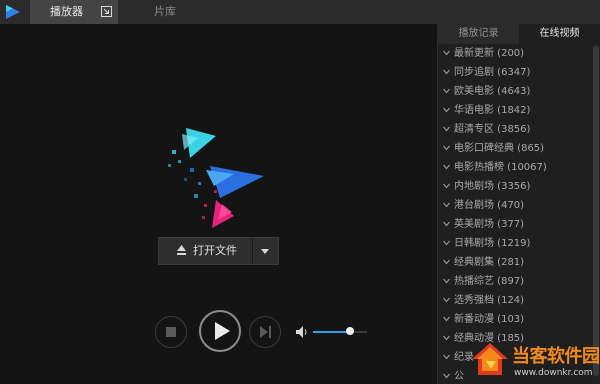  I want to click on list-item: 欧美电影 (4643), so click(515, 91).